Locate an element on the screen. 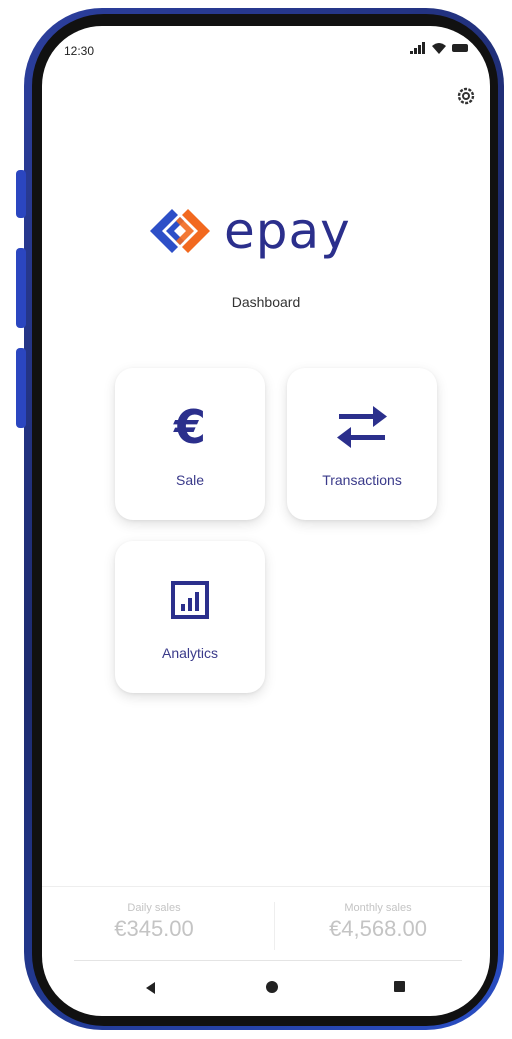  wifi-icon is located at coordinates (439, 48).